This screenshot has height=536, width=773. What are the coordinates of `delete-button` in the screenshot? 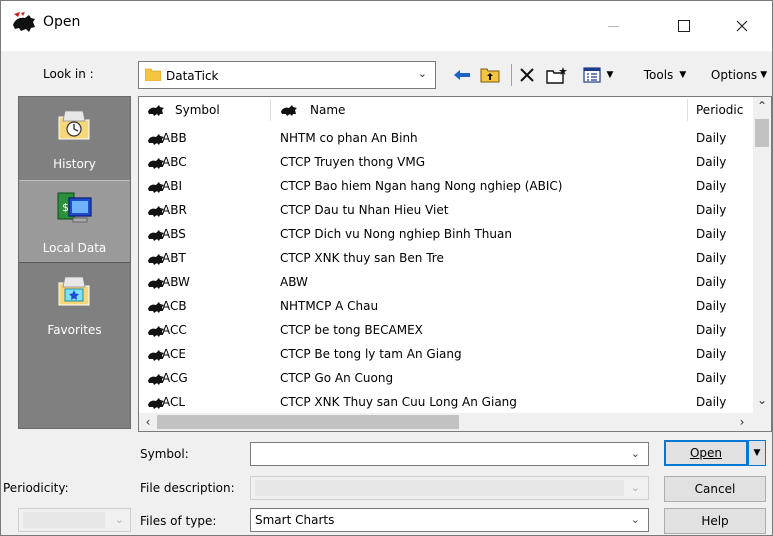 It's located at (527, 75).